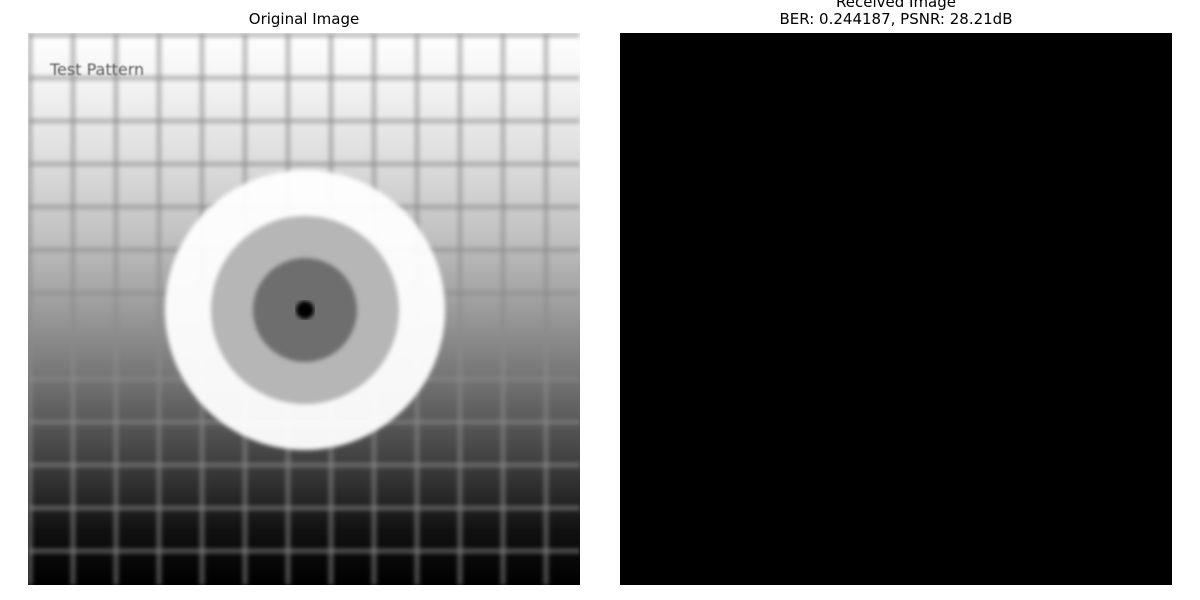 The width and height of the screenshot is (1200, 600). Describe the element at coordinates (304, 19) in the screenshot. I see `original-image-title: Original Image` at that location.